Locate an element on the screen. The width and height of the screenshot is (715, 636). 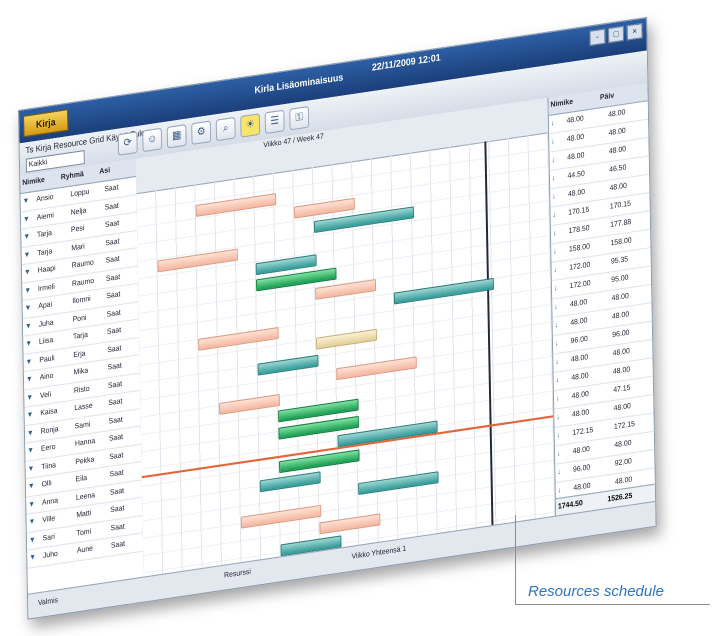
window-controls: - □ × is located at coordinates (616, 34).